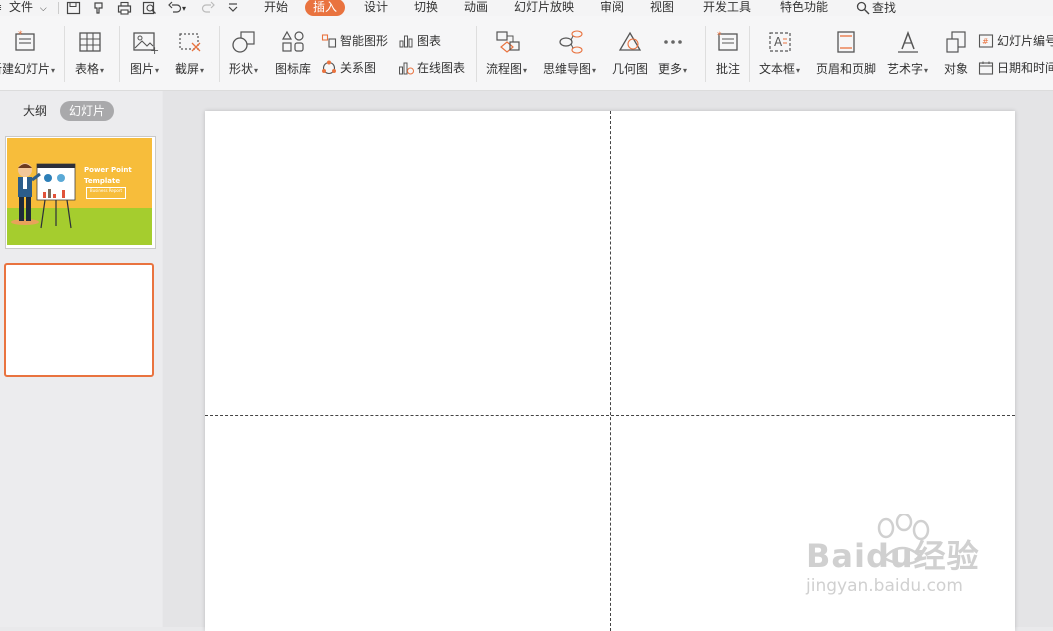 The image size is (1053, 631). What do you see at coordinates (35, 111) in the screenshot?
I see `tab-outline: 大纲` at bounding box center [35, 111].